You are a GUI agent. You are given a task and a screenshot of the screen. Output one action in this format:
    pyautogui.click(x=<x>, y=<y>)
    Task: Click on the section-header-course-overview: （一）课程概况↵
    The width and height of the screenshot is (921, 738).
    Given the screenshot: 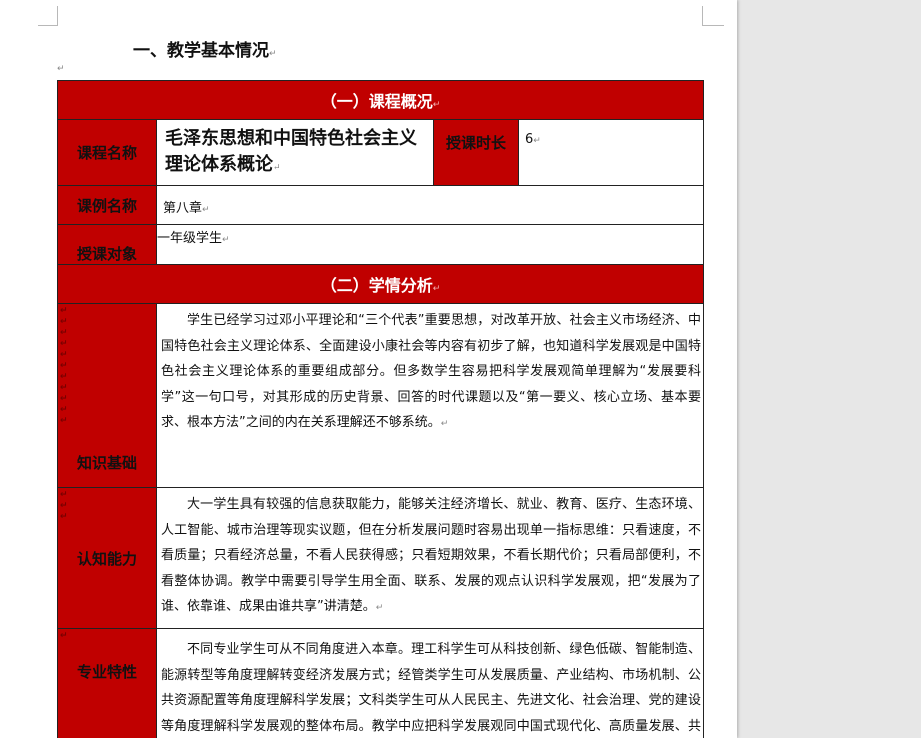 What is the action you would take?
    pyautogui.click(x=380, y=100)
    